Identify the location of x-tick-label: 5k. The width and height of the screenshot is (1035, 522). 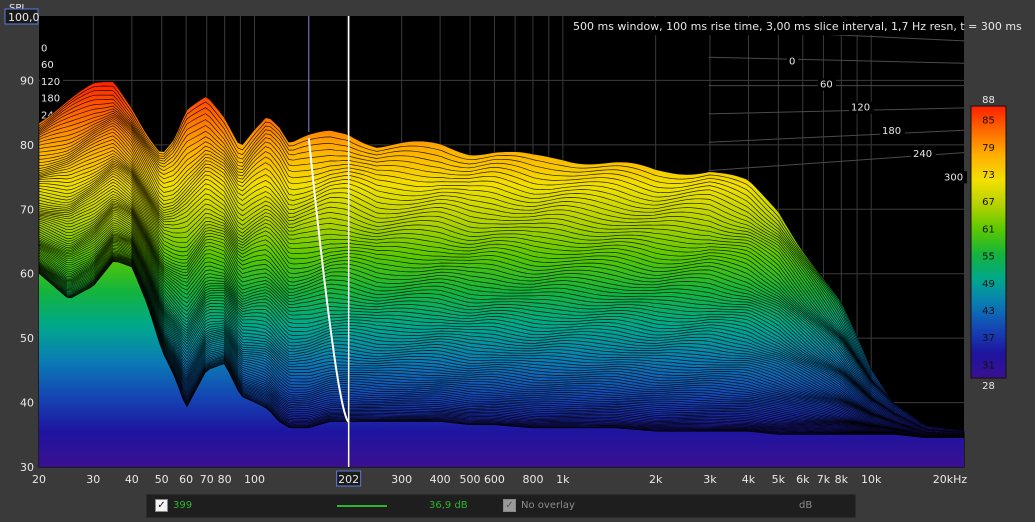
(779, 479).